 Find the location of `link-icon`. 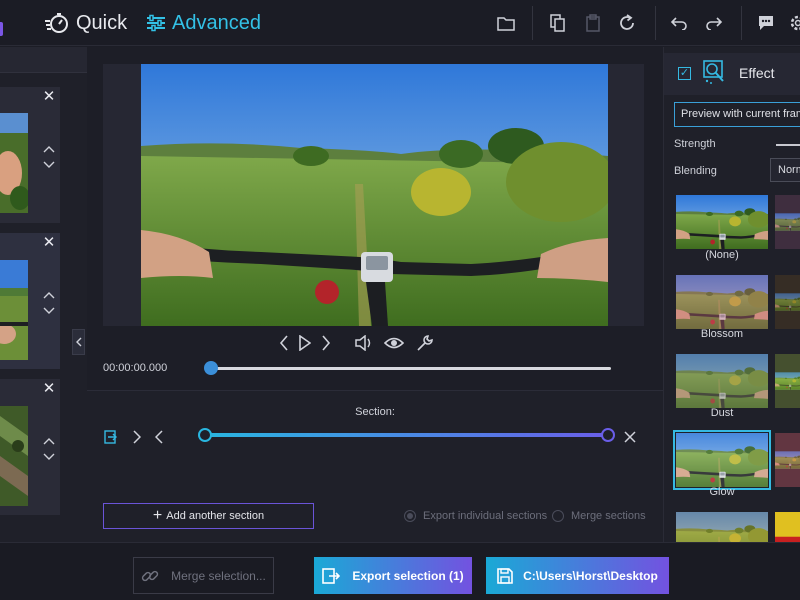

link-icon is located at coordinates (150, 575).